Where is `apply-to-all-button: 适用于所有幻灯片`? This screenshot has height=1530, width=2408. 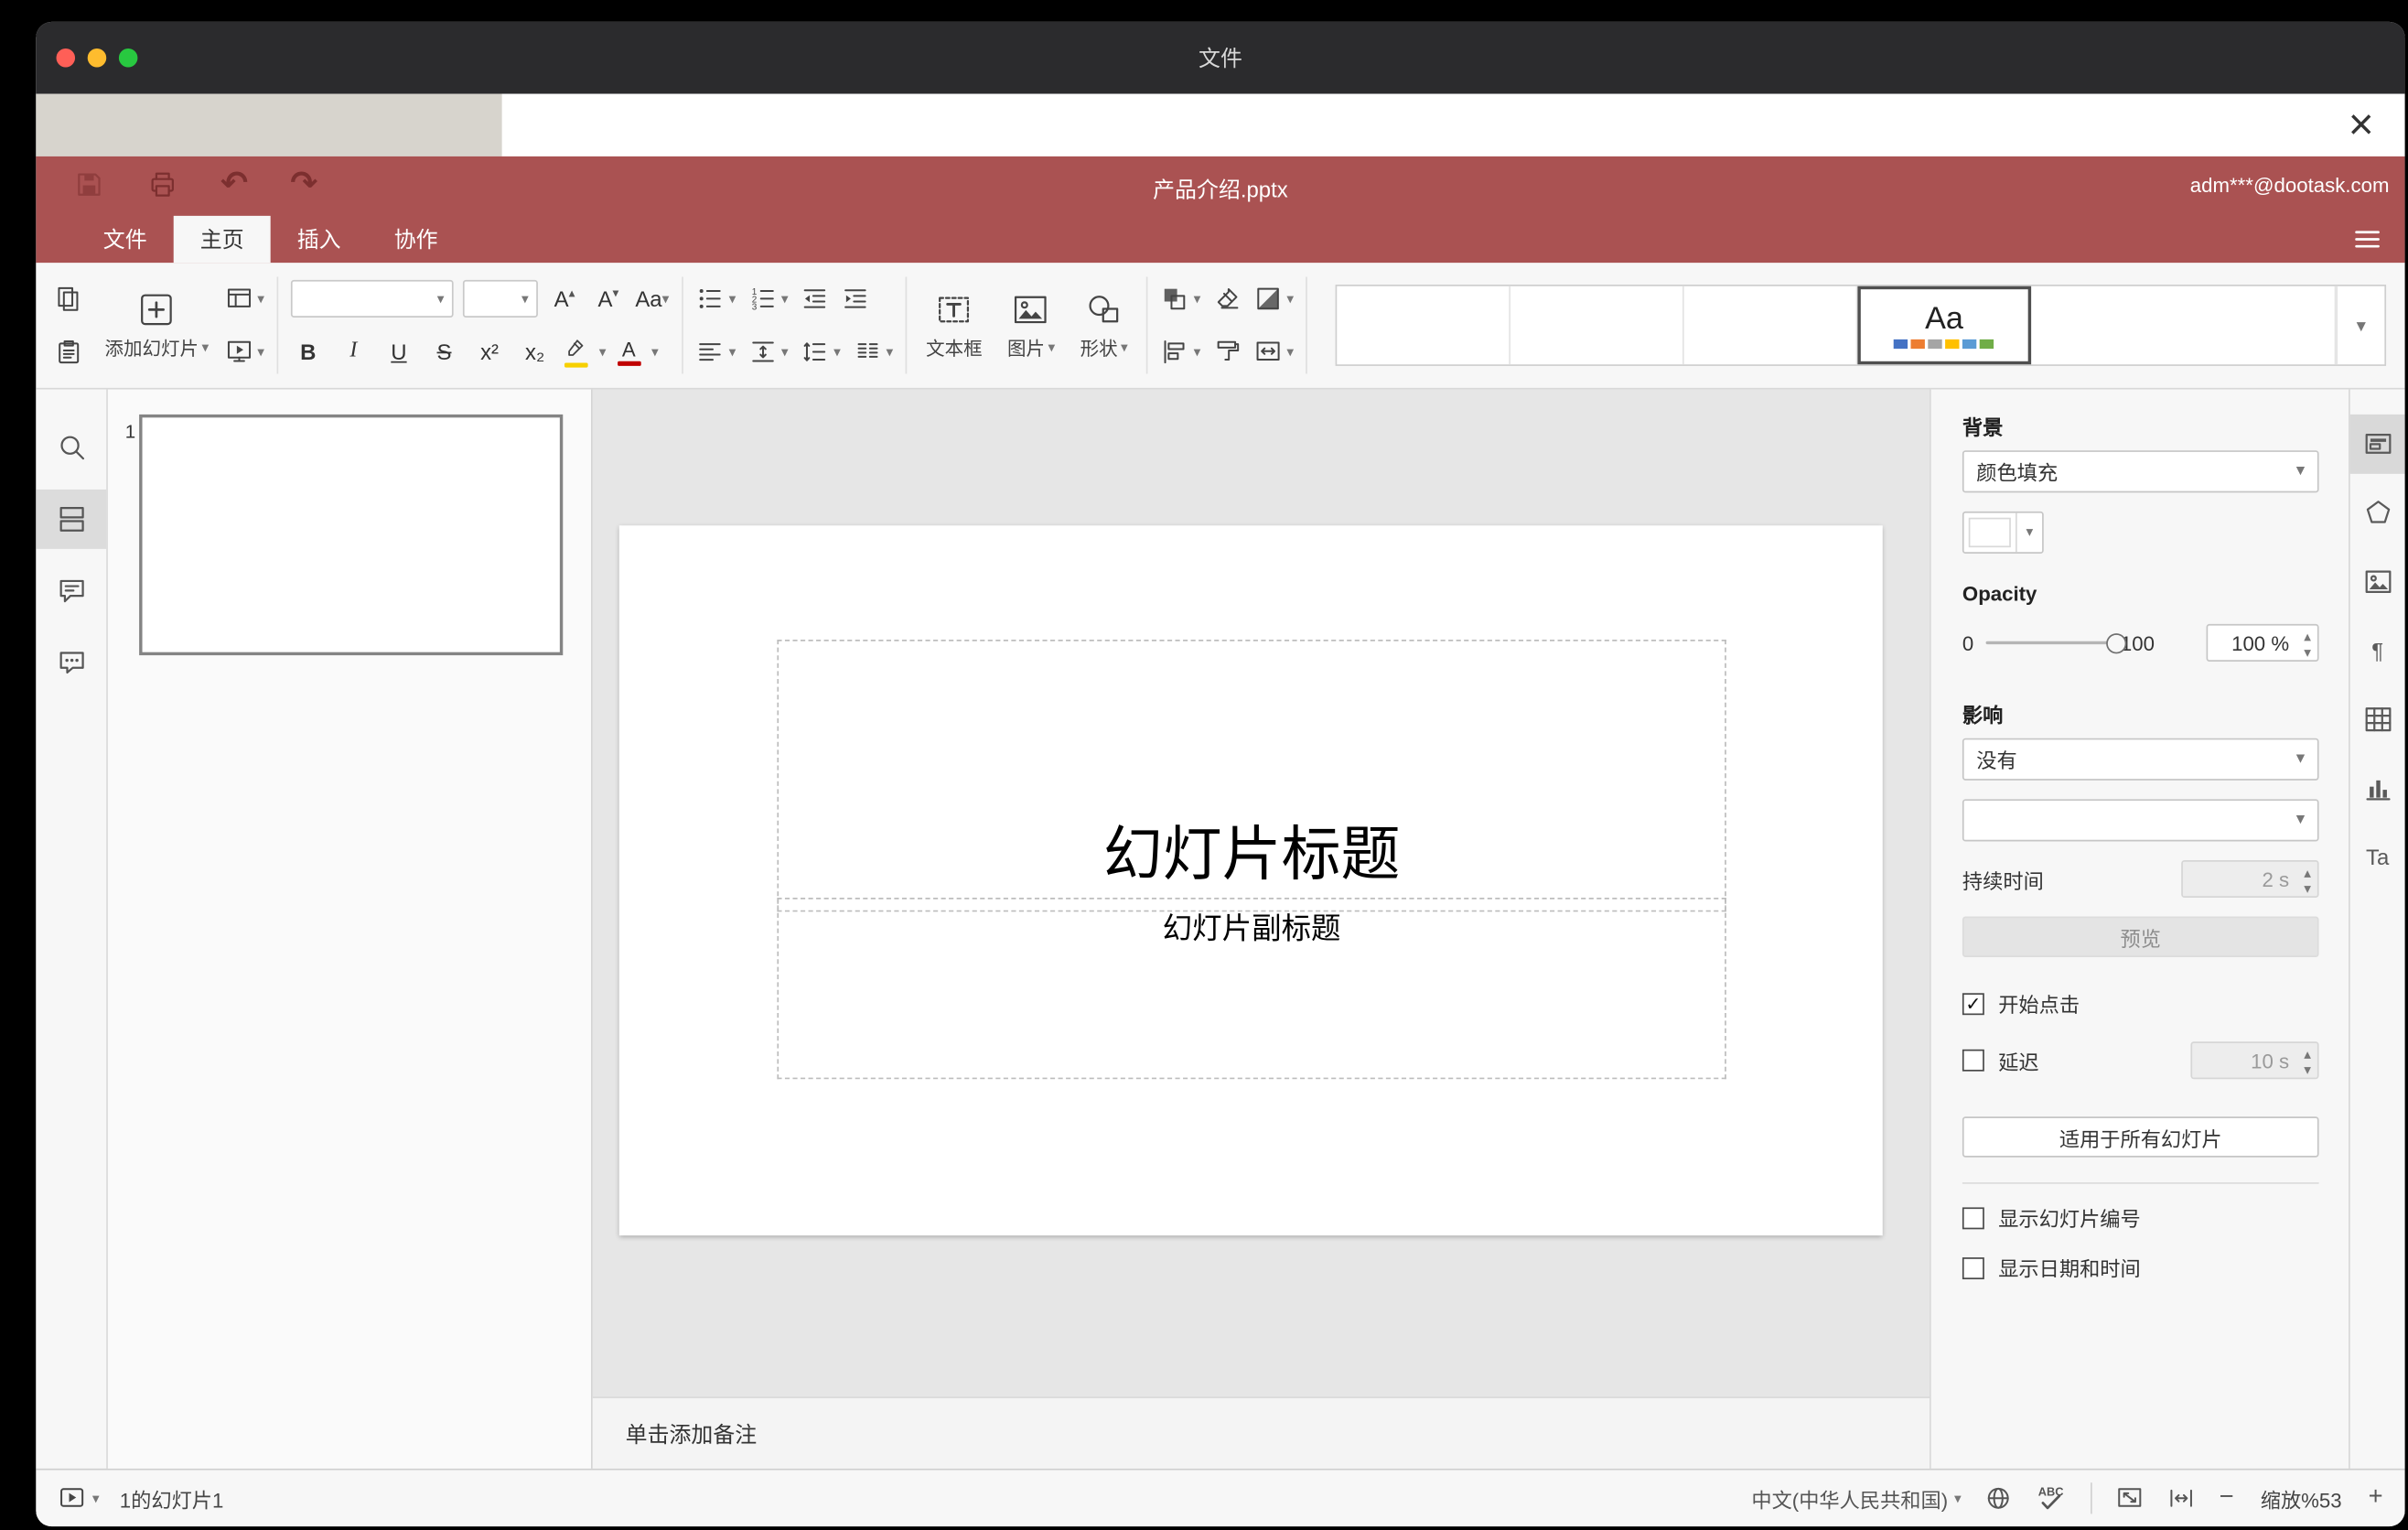 apply-to-all-button: 适用于所有幻灯片 is located at coordinates (2140, 1137).